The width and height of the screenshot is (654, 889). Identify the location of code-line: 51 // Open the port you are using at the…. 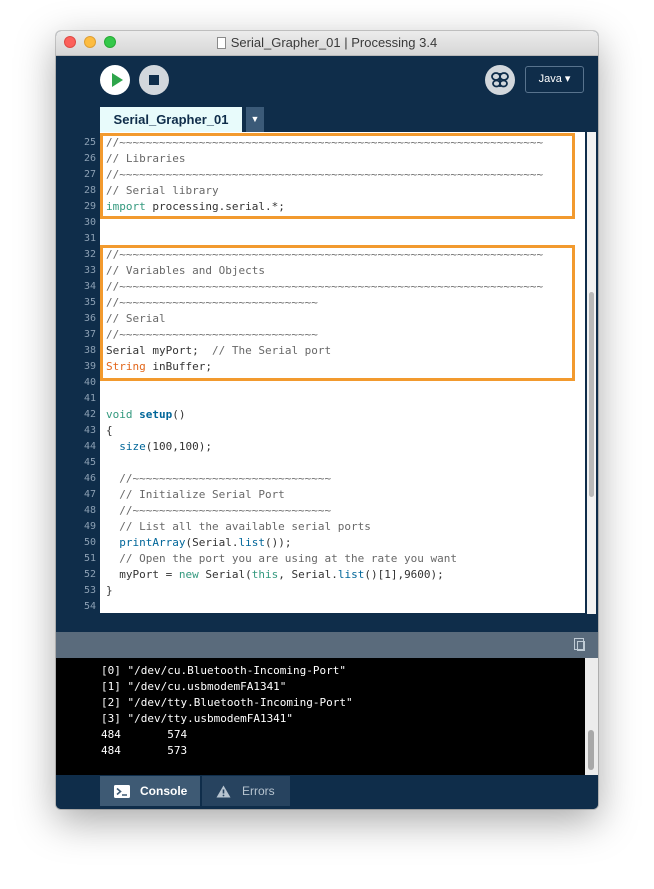
(320, 559).